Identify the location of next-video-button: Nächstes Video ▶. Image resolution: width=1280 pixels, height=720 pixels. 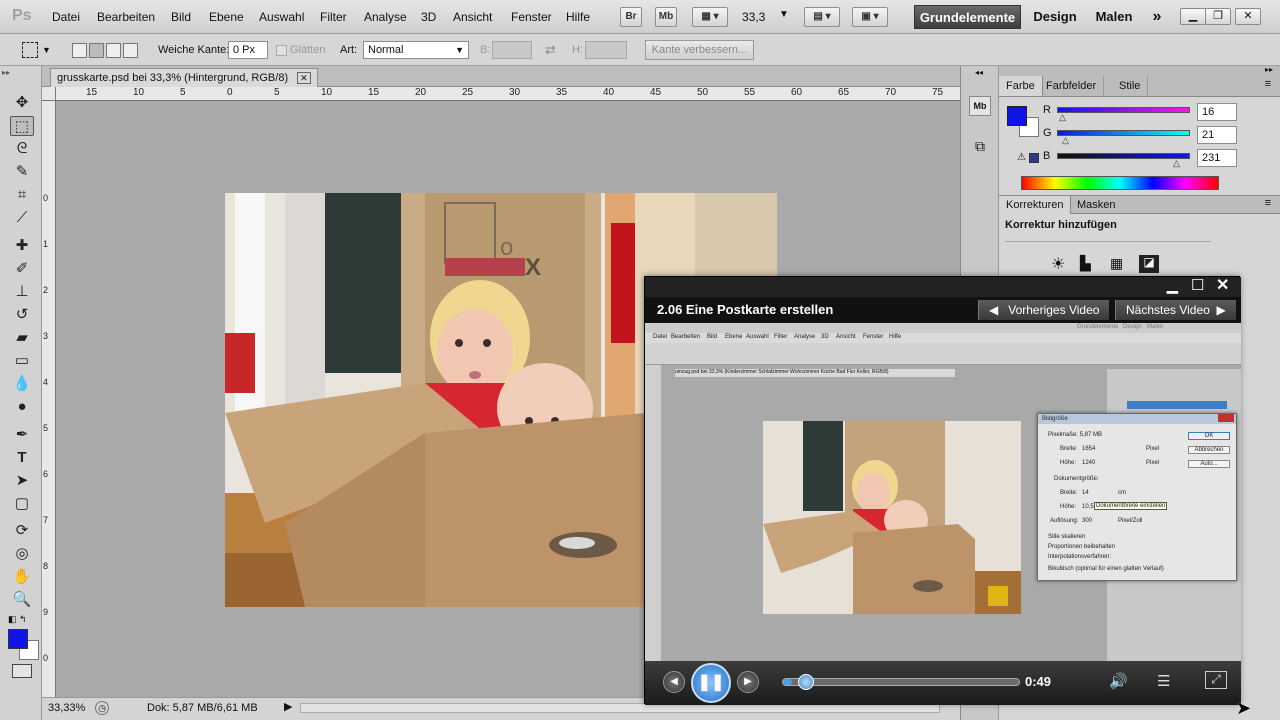
(1175, 310).